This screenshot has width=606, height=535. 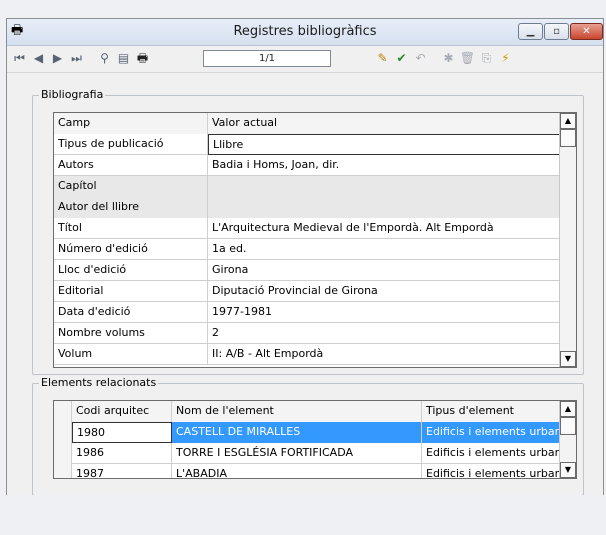 I want to click on save-check-icon: ✔, so click(x=401, y=58).